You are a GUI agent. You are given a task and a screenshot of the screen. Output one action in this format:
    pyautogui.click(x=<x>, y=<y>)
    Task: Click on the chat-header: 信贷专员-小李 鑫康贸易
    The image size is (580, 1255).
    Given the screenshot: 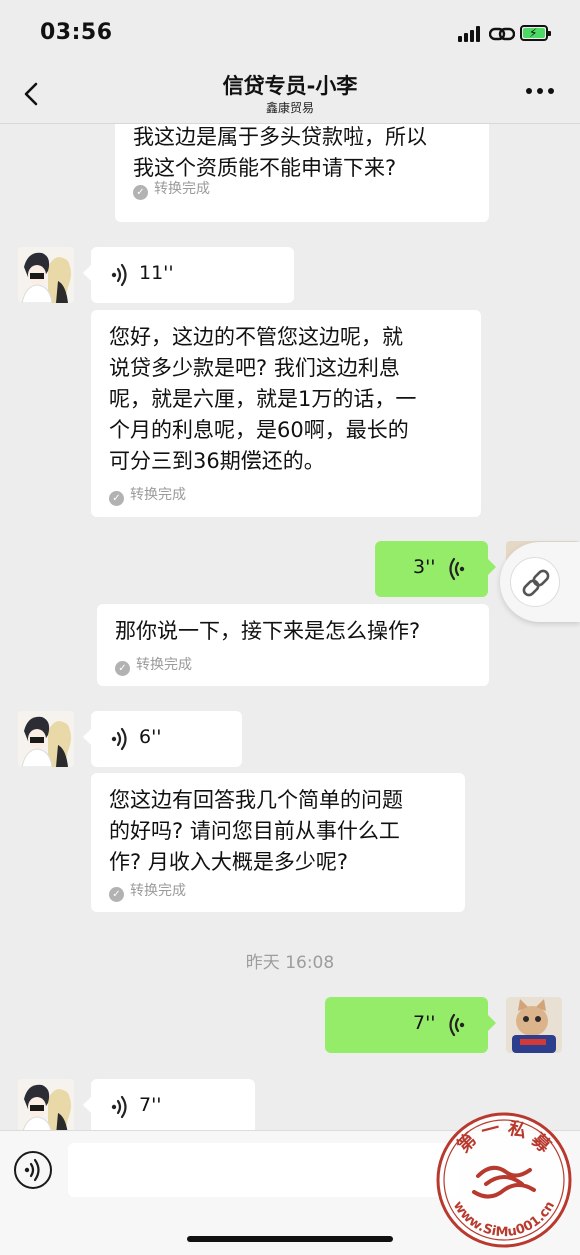 What is the action you would take?
    pyautogui.click(x=290, y=95)
    